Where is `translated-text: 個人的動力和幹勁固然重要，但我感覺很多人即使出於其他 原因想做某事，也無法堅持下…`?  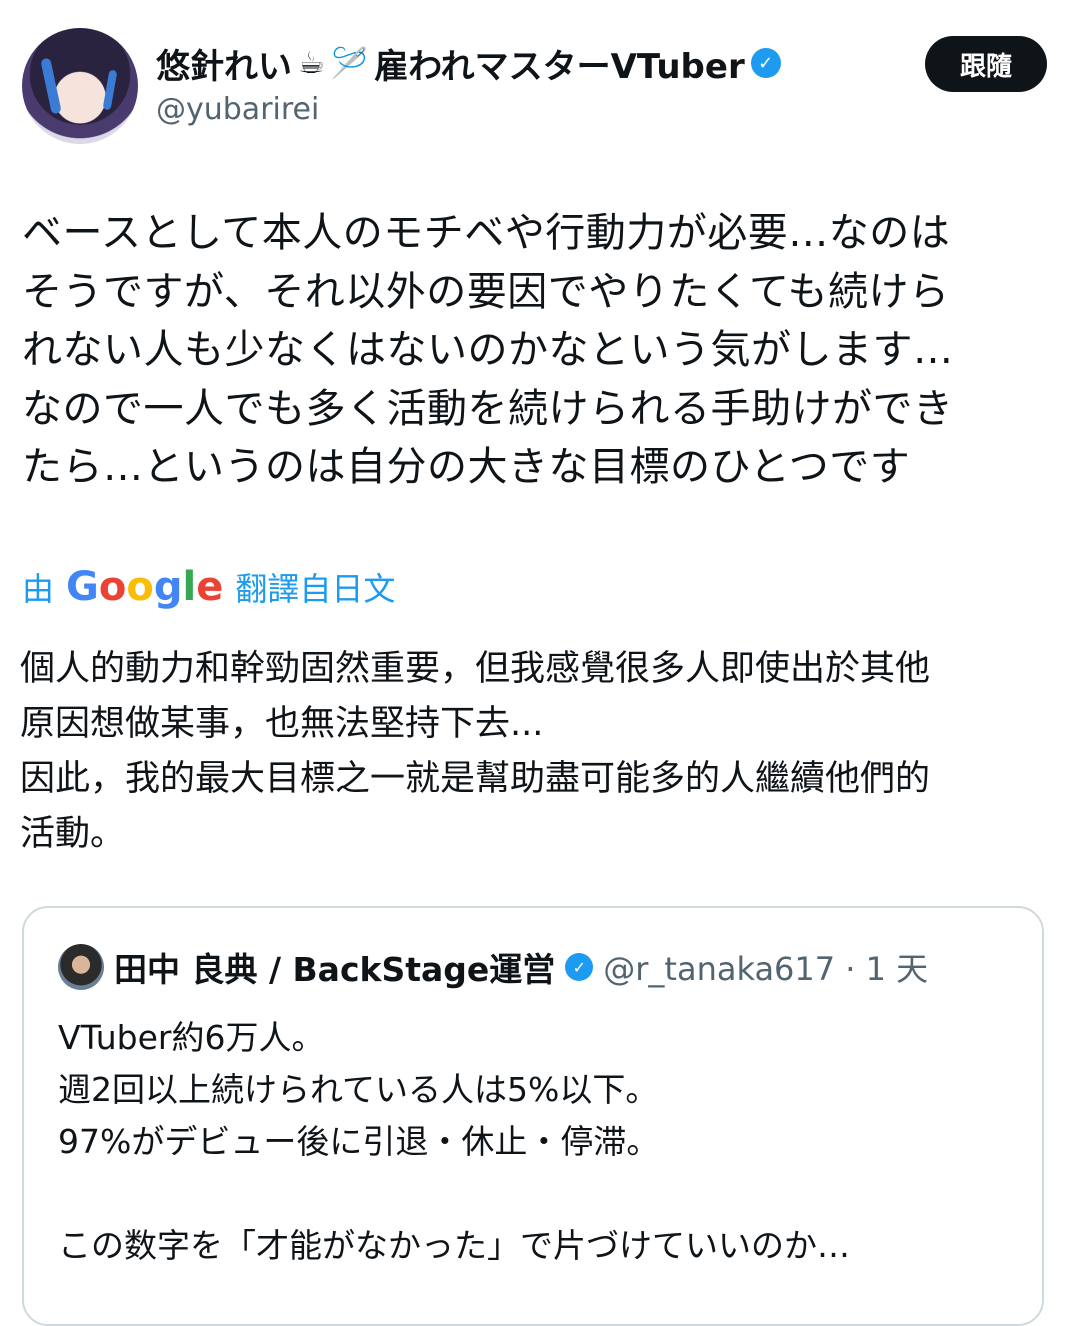
translated-text: 個人的動力和幹勁固然重要，但我感覺很多人即使出於其他 原因想做某事，也無法堅持下… is located at coordinates (475, 751).